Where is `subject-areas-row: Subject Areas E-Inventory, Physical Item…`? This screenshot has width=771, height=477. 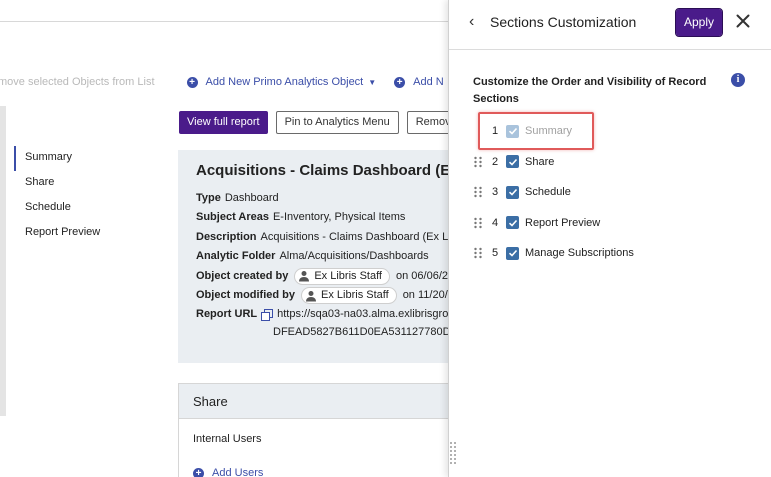 subject-areas-row: Subject Areas E-Inventory, Physical Item… is located at coordinates (332, 217).